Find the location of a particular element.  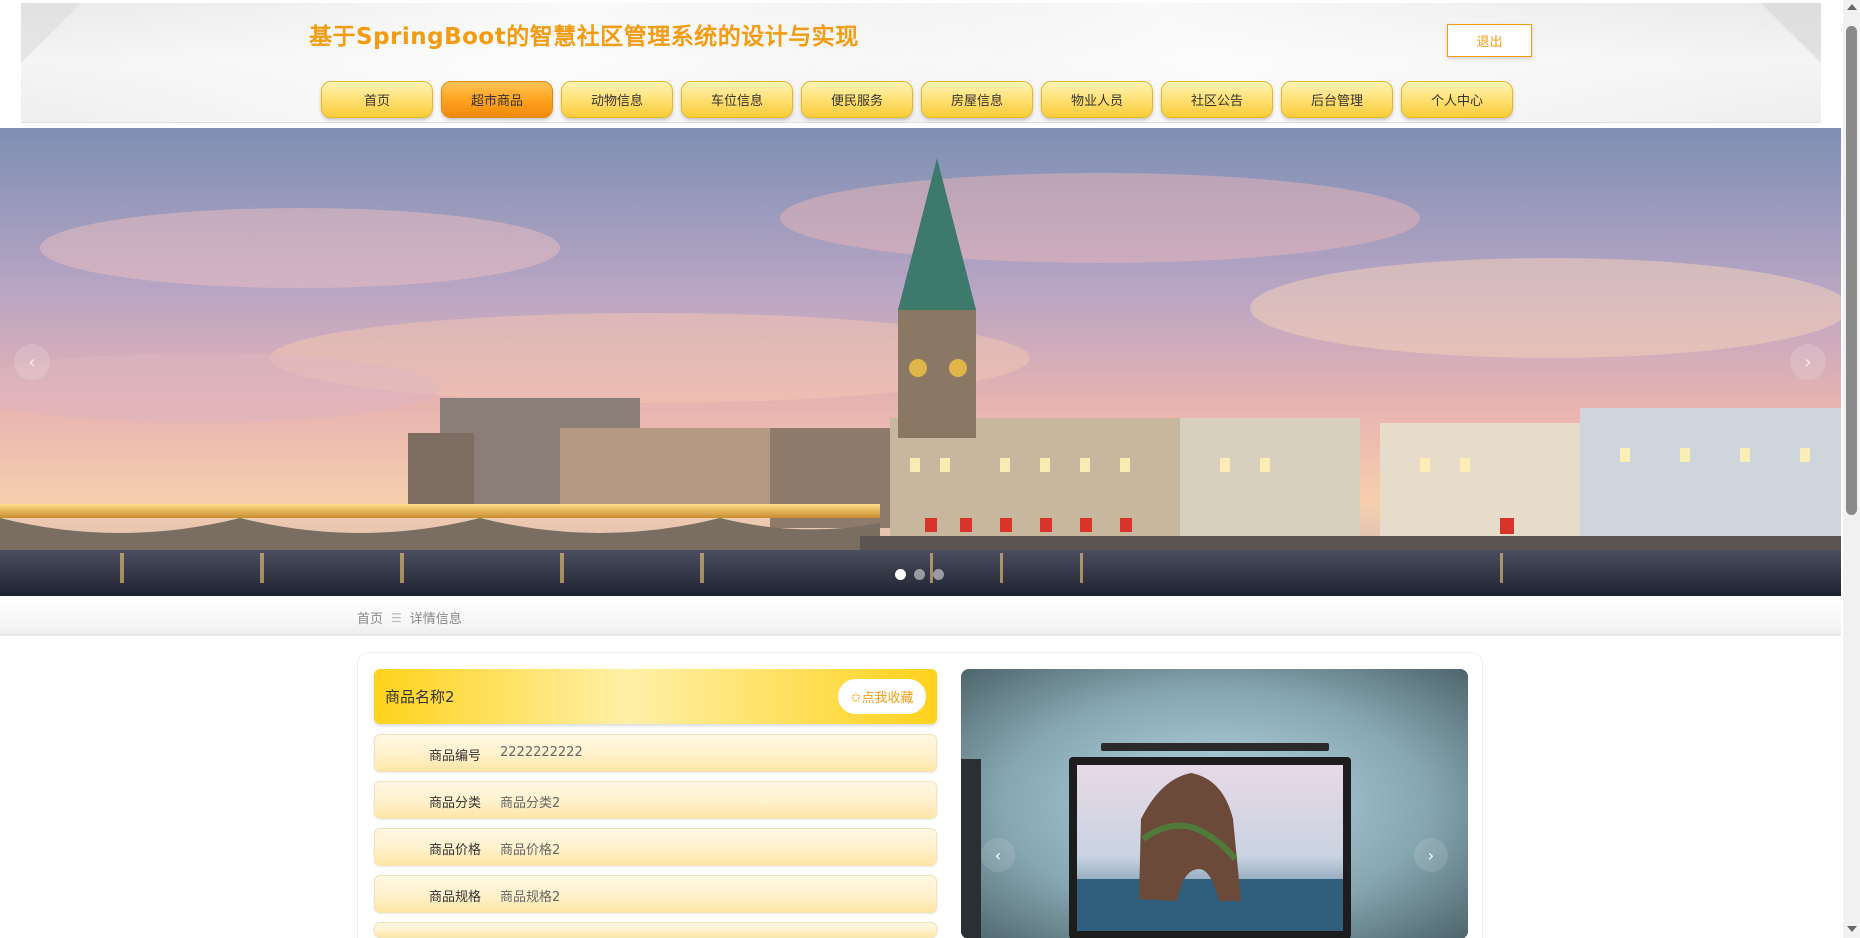

nav-item-animal-info: 动物信息 is located at coordinates (617, 99).